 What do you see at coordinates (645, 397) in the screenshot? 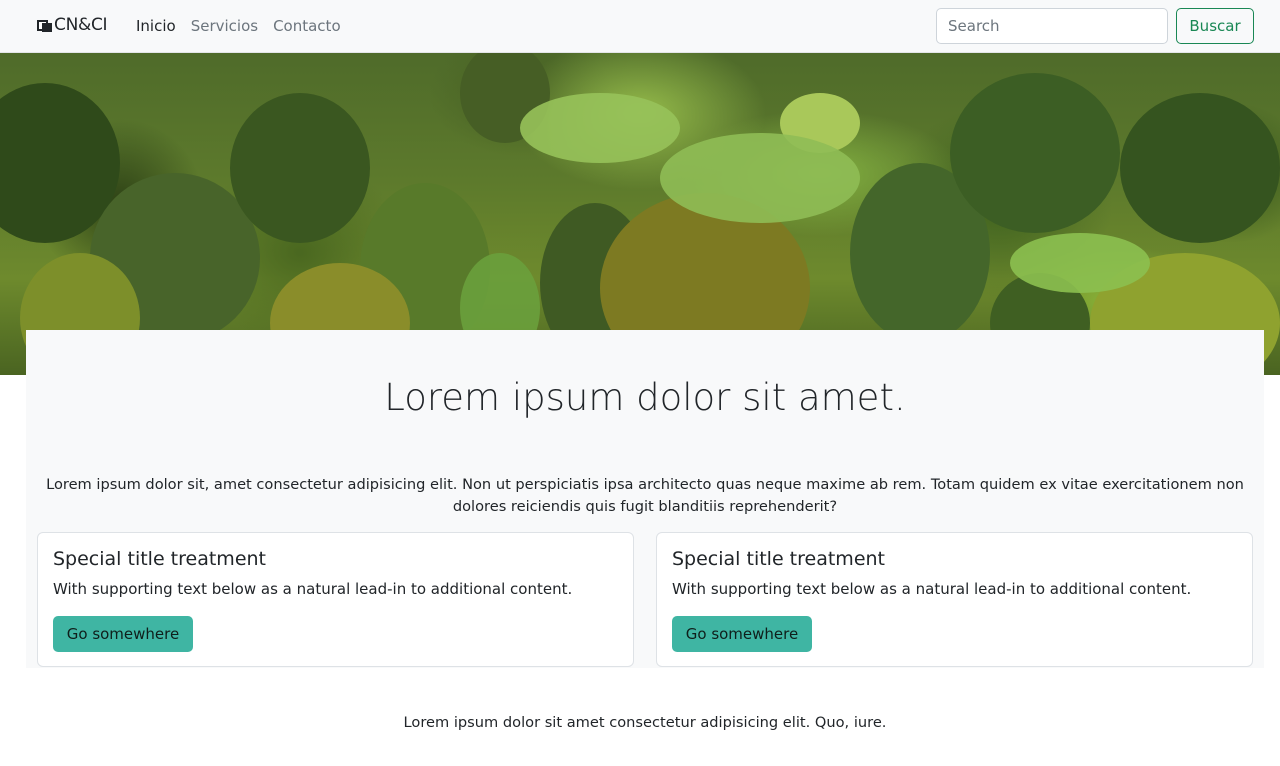
I see `page-title: Lorem ipsum dolor sit amet.` at bounding box center [645, 397].